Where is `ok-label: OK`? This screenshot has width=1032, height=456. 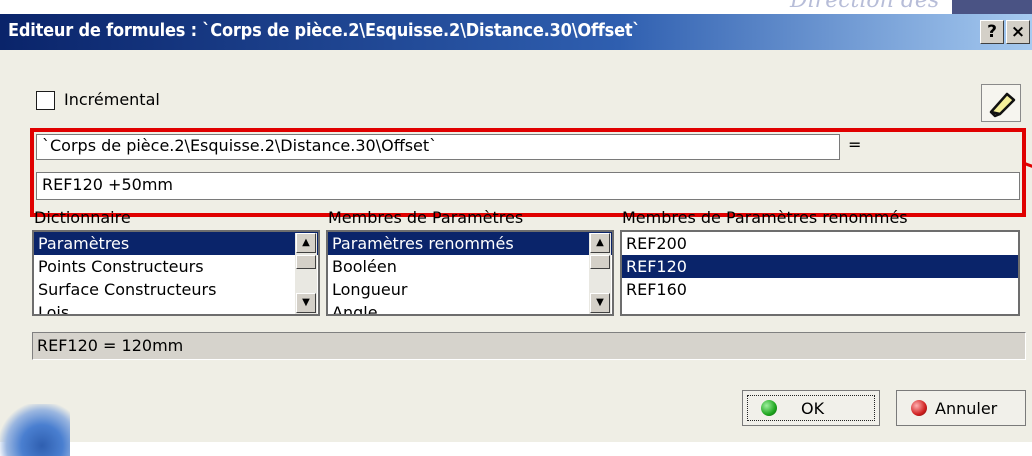 ok-label: OK is located at coordinates (813, 408).